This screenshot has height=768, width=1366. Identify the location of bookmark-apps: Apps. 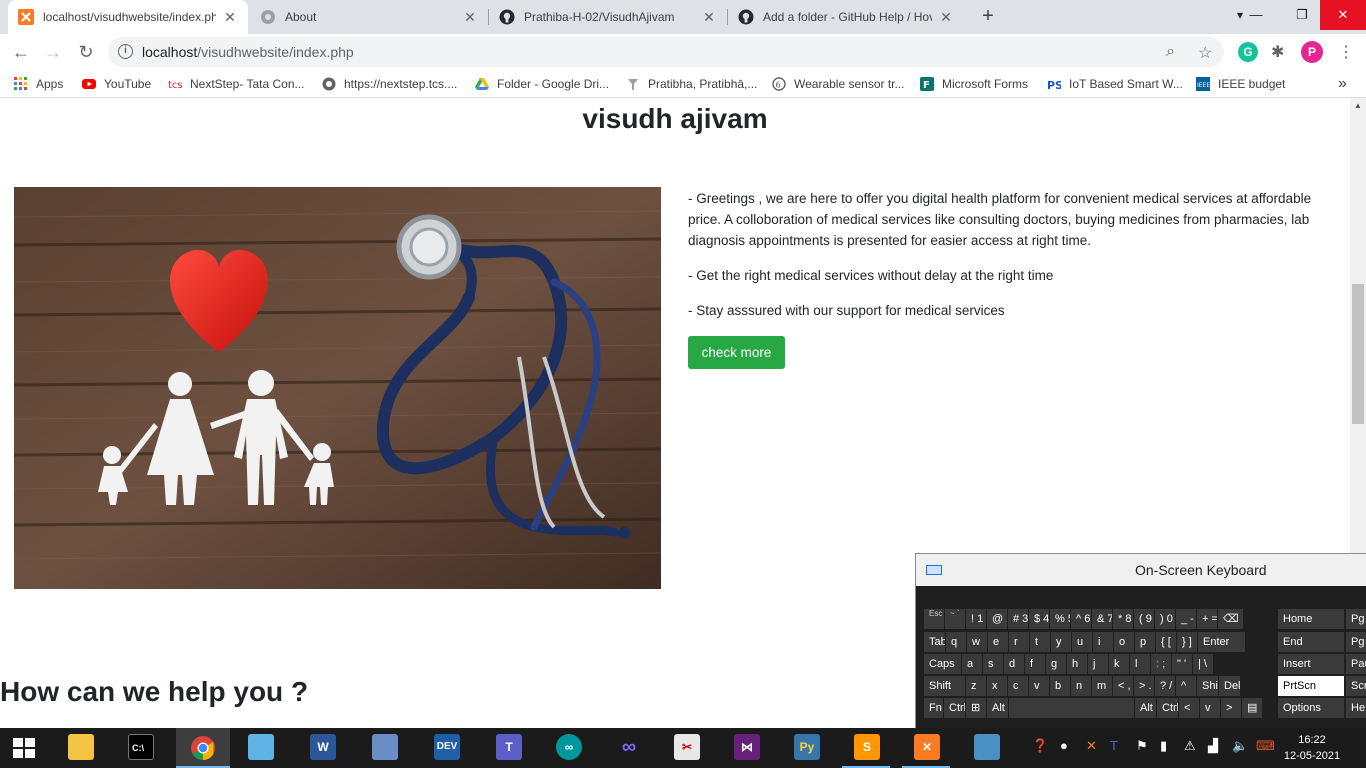
(38, 84).